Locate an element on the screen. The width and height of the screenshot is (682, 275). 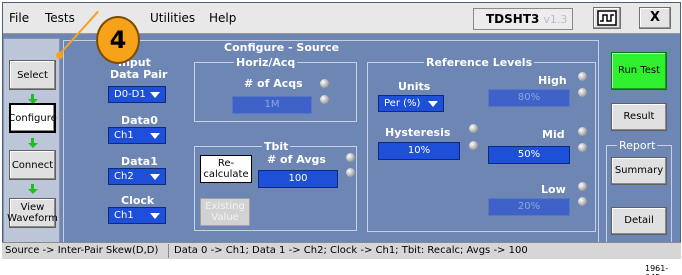
units-value: Per (%) is located at coordinates (402, 103).